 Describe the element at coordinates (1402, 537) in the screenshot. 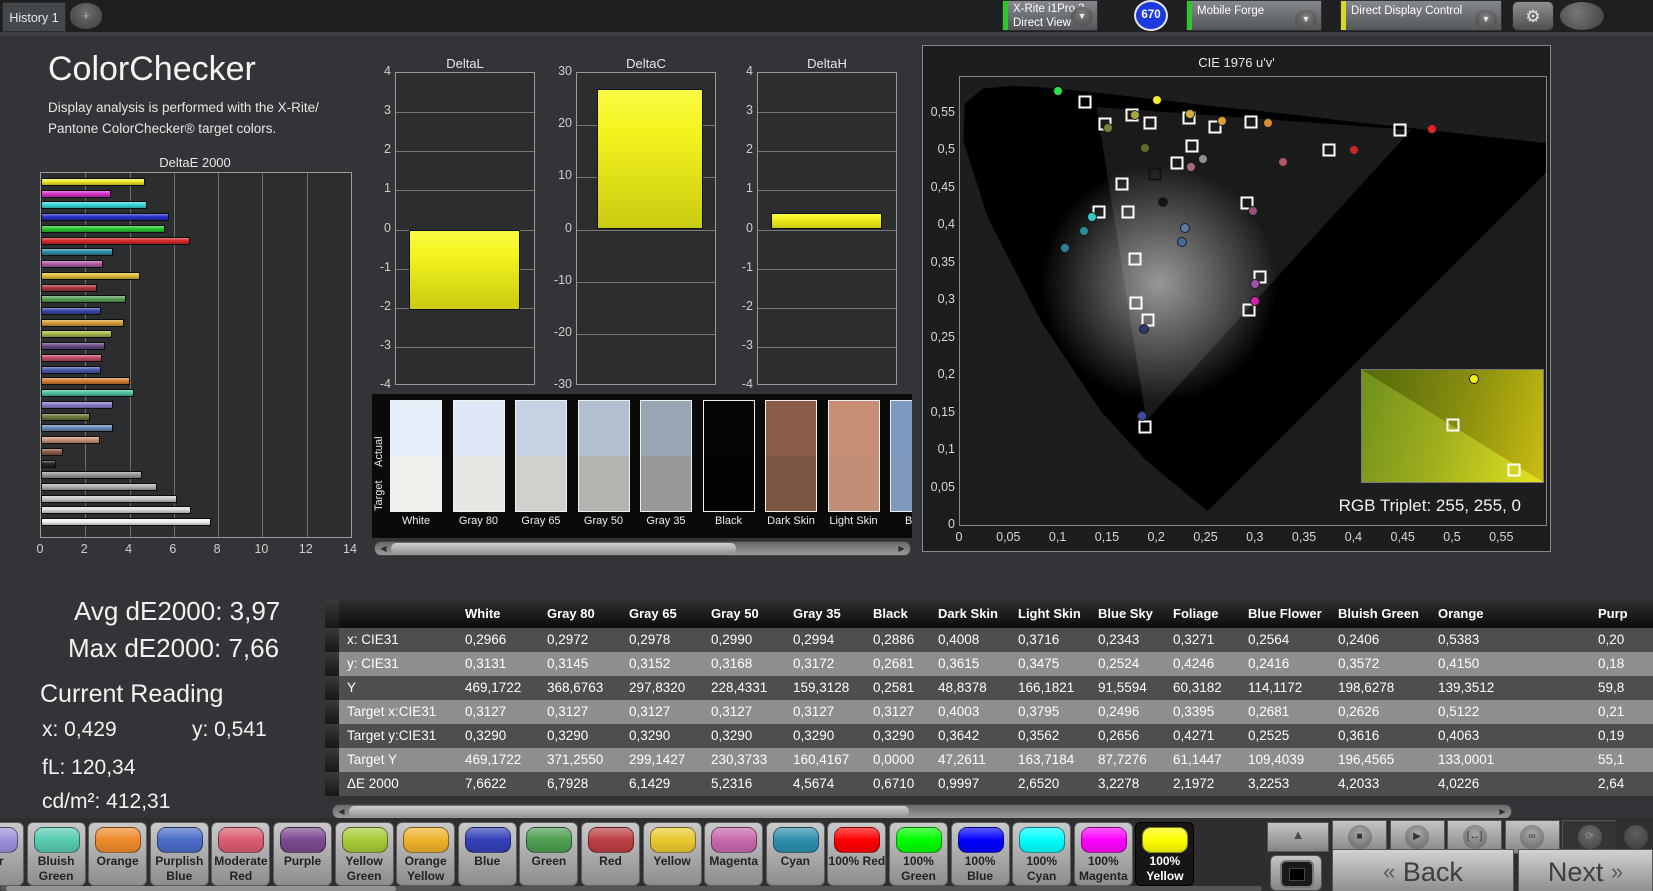

I see `cie-x-tick: 0,45` at that location.